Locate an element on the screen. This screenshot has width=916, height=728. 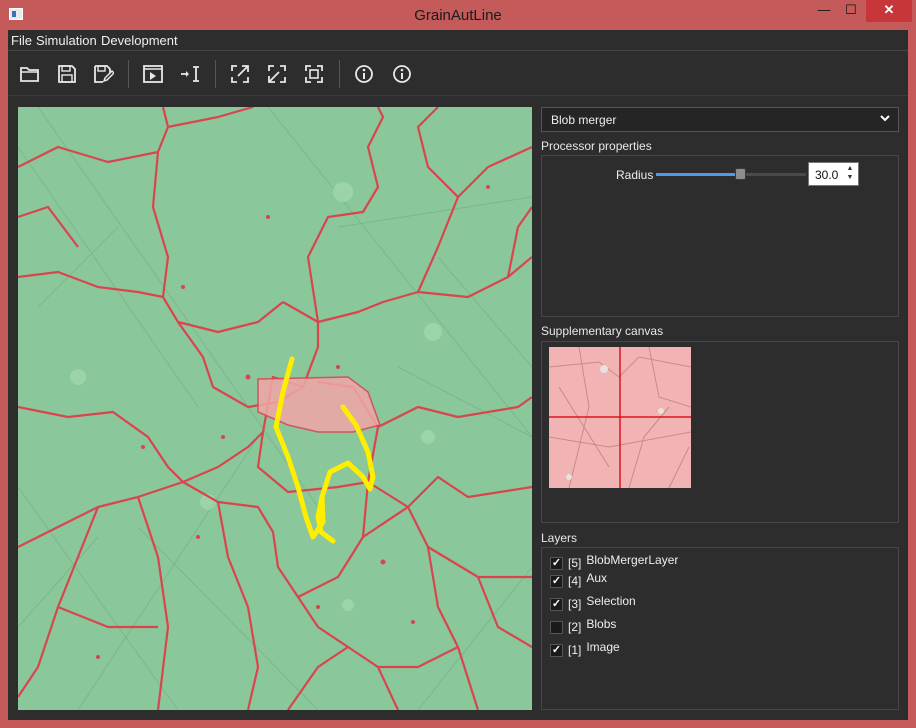
processor-select: Blob merger is located at coordinates (720, 119).